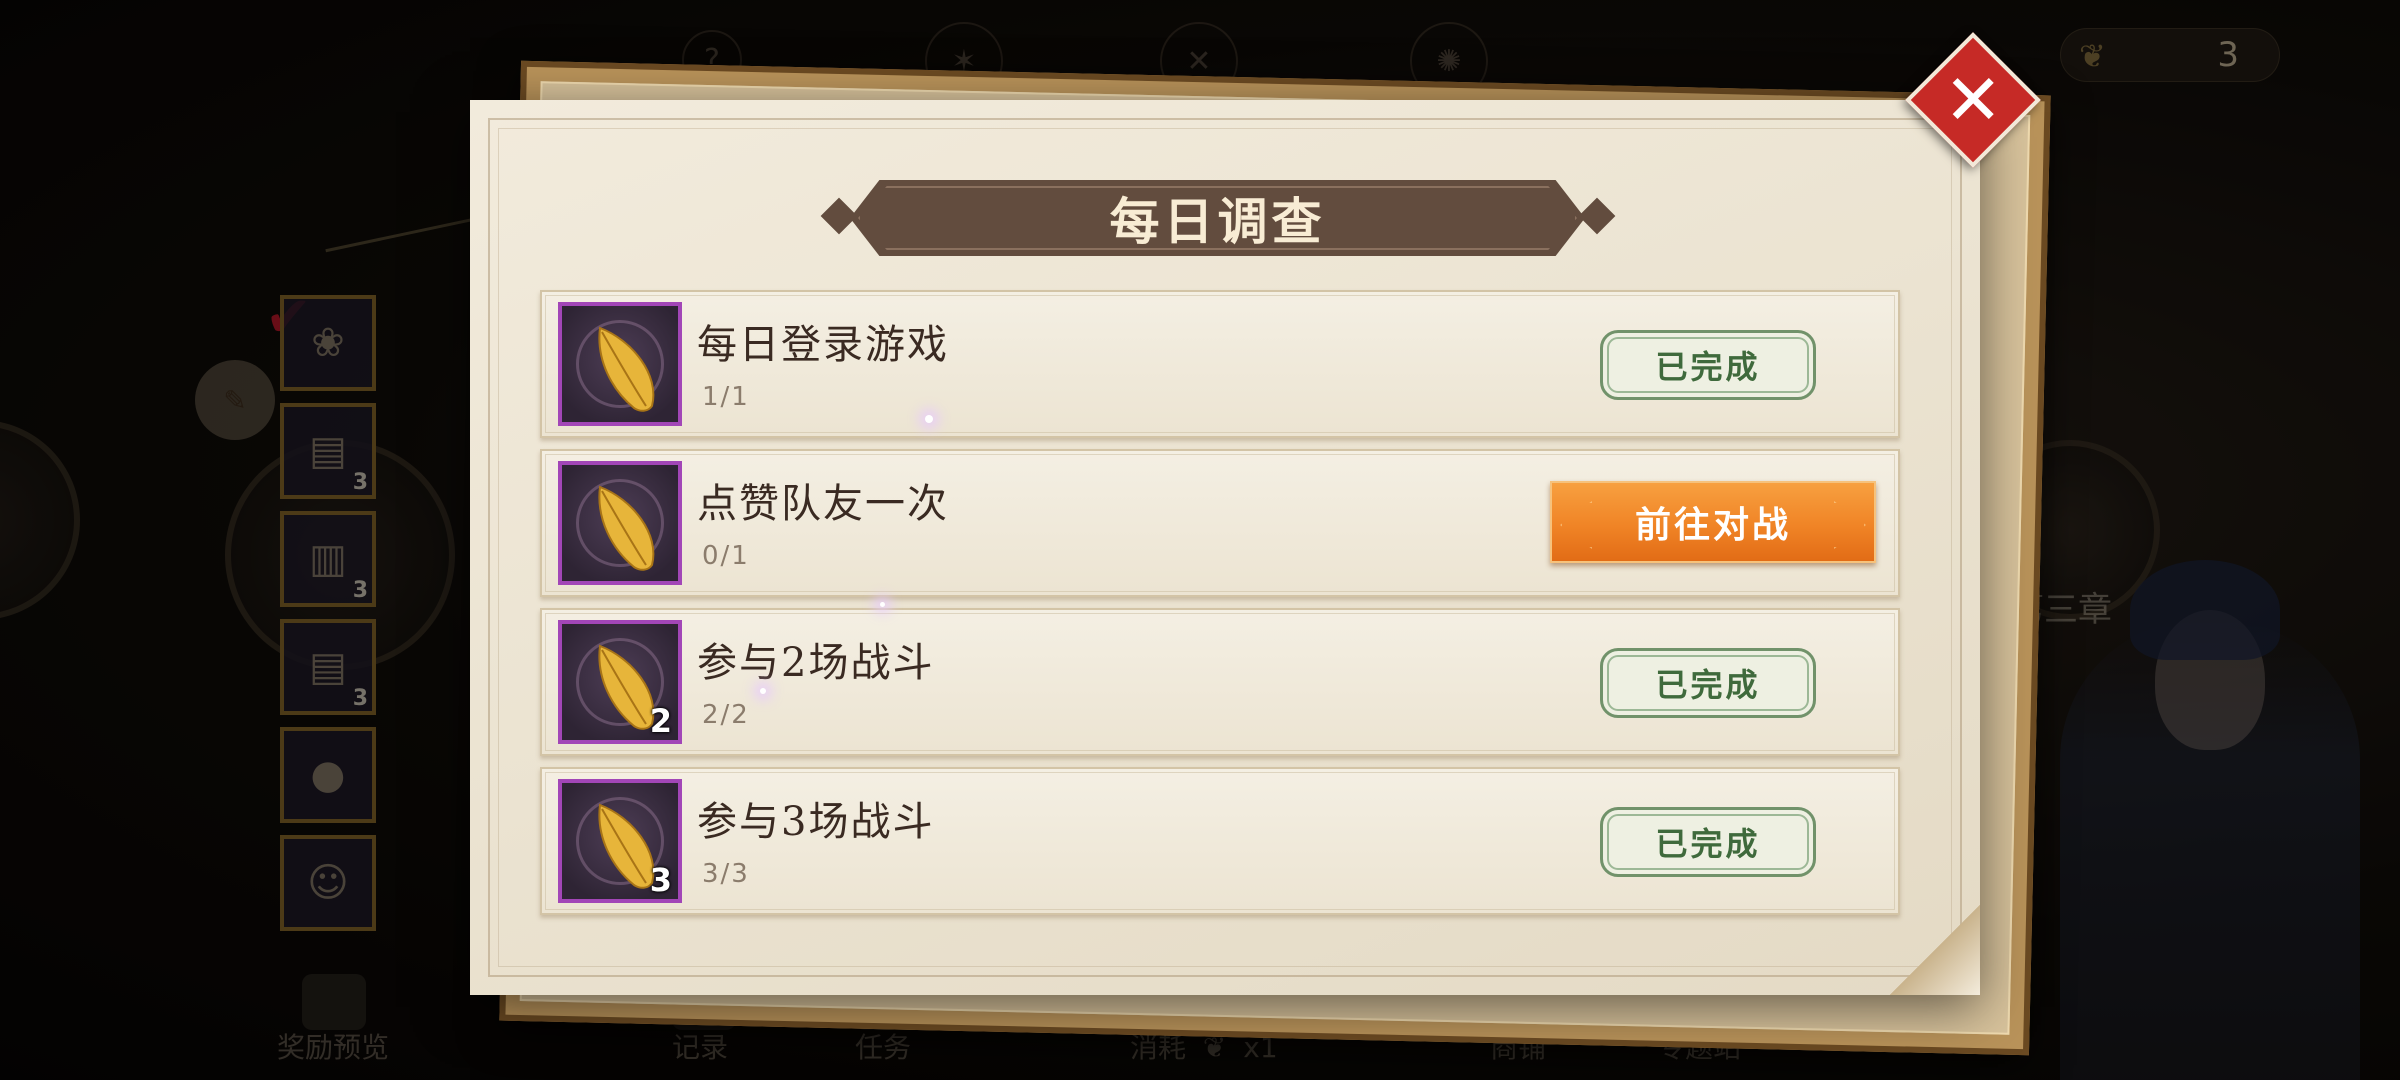 The width and height of the screenshot is (2400, 1080). What do you see at coordinates (816, 663) in the screenshot?
I see `task-title: 参与2场战斗` at bounding box center [816, 663].